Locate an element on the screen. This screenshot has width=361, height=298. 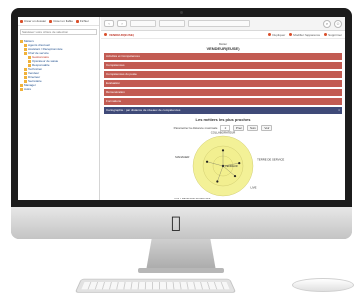
keyboard is located at coordinates (155, 285).